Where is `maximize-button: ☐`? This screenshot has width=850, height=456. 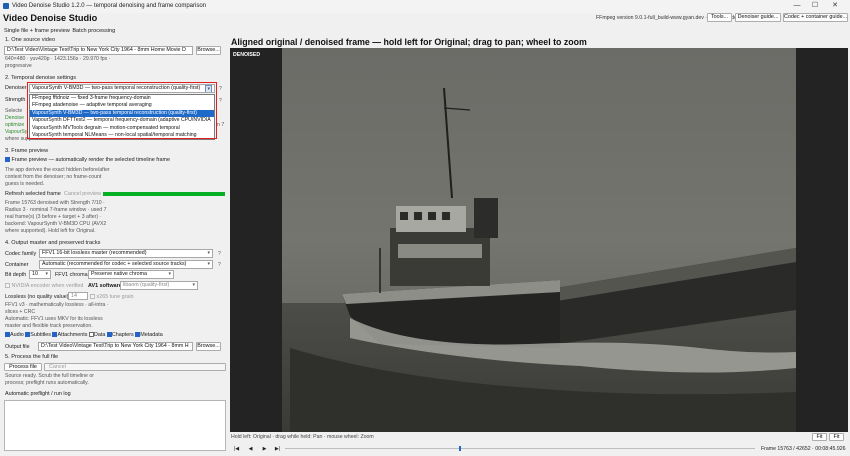 maximize-button: ☐ is located at coordinates (815, 6).